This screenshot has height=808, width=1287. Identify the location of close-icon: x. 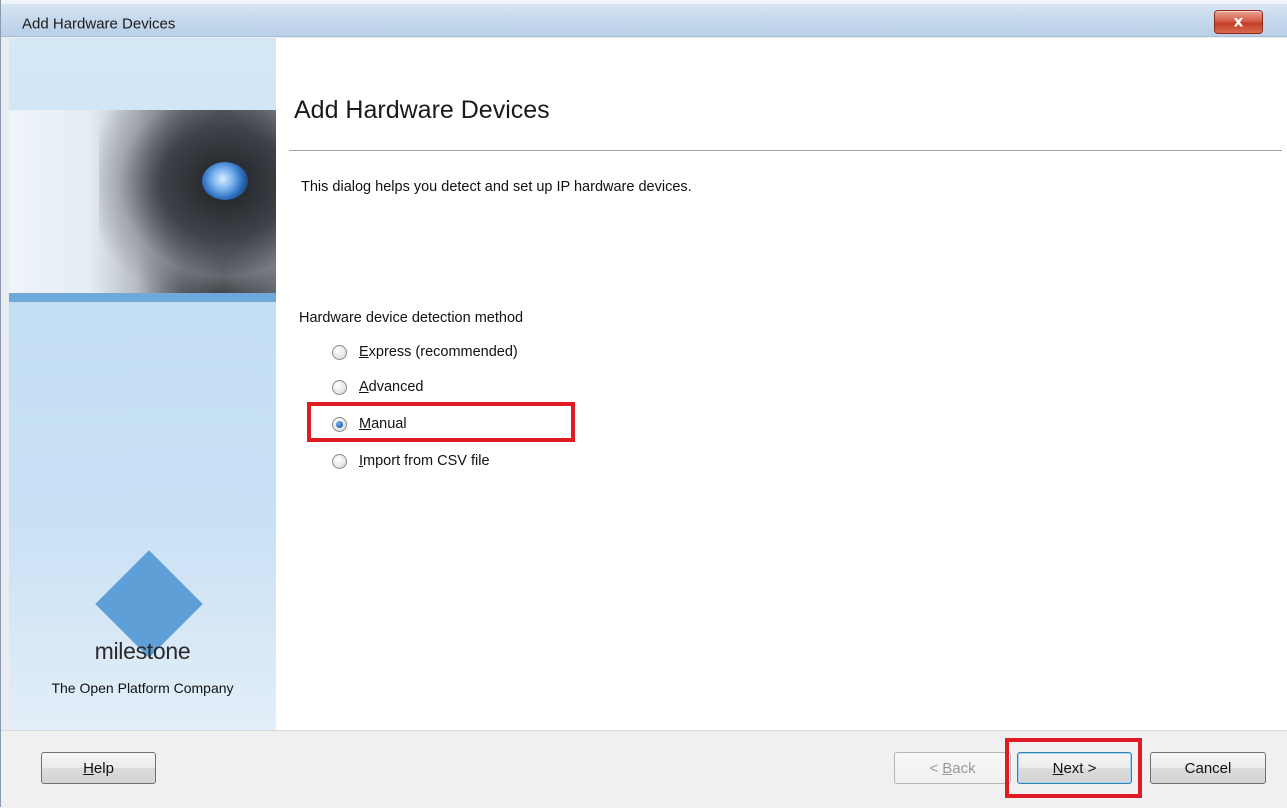
(1238, 21).